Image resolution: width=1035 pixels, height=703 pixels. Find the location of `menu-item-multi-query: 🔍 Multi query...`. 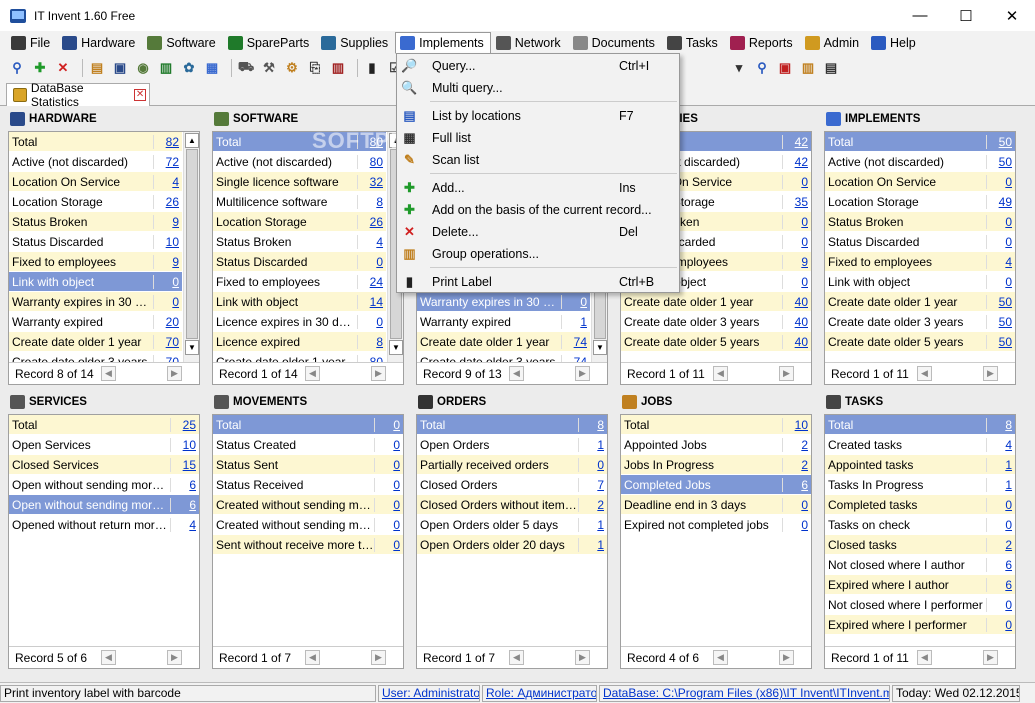

menu-item-multi-query: 🔍 Multi query... is located at coordinates (538, 88).